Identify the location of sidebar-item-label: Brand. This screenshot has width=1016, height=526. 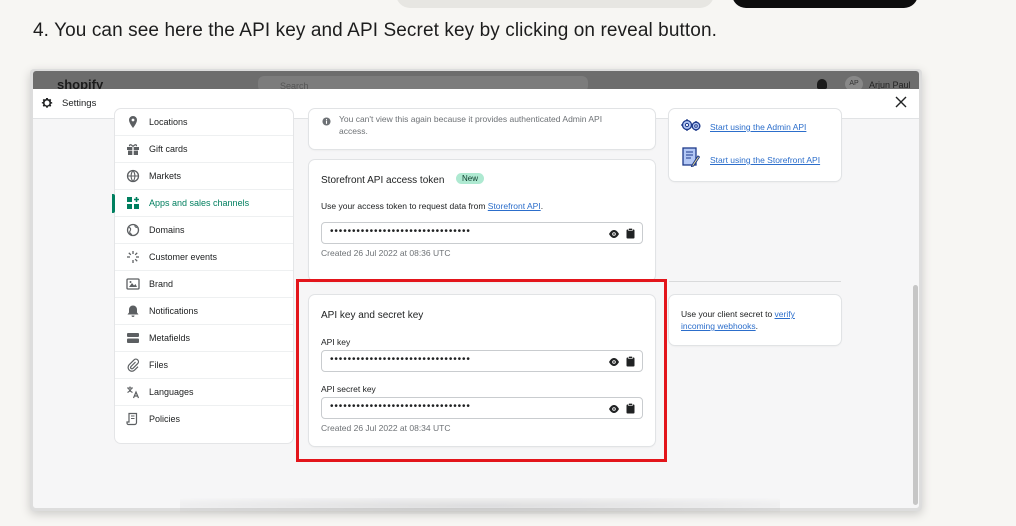
(161, 284).